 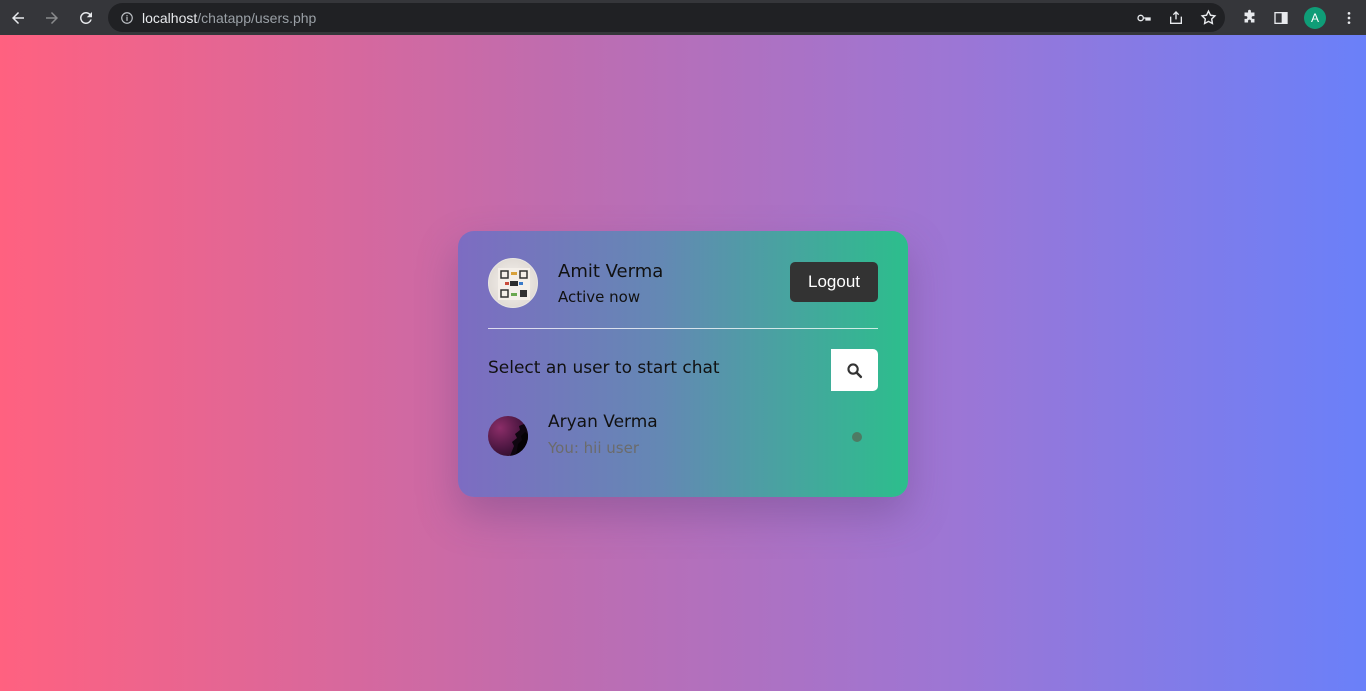 I want to click on last-message: You: hii user, so click(x=594, y=448).